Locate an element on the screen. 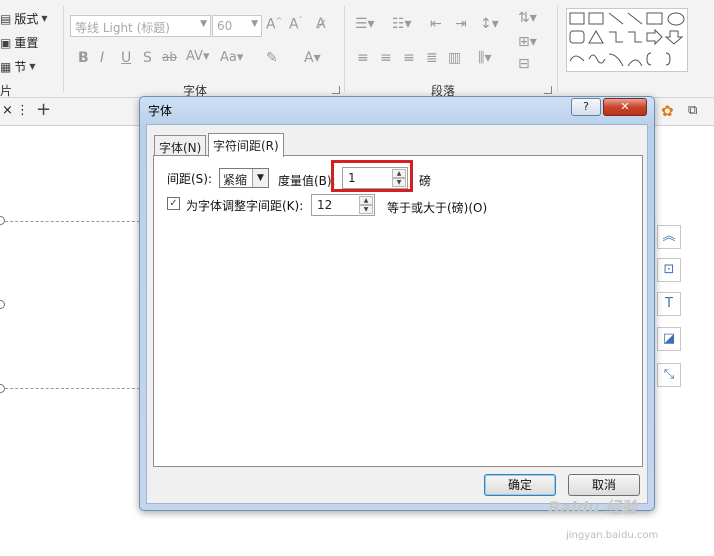 This screenshot has width=714, height=556. layout-button: ▤ 版式 ▼ is located at coordinates (24, 18).